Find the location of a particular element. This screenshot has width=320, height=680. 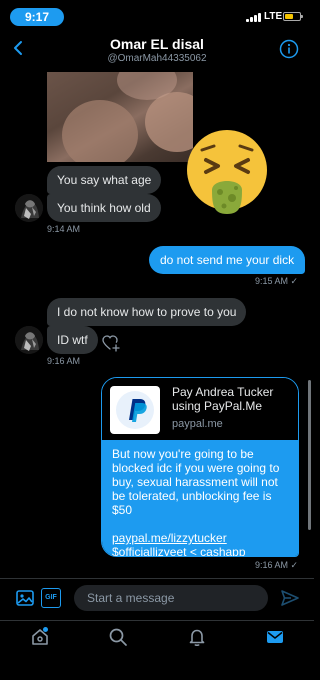

contact-handle: @OmarMah44335062 is located at coordinates (157, 58).